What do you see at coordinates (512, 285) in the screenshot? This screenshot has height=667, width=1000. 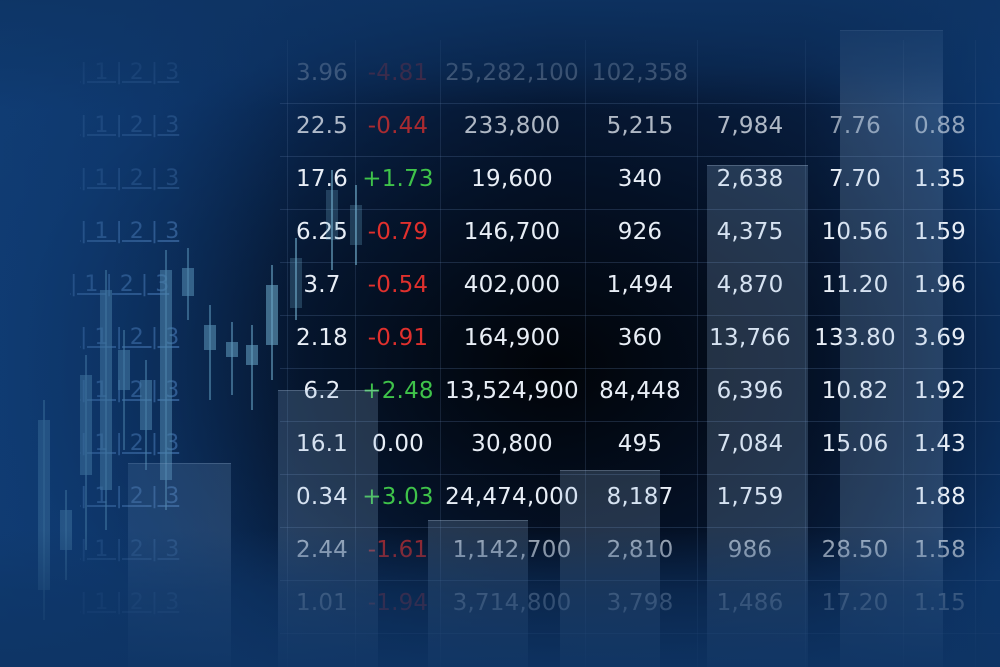 I see `cell-r5-c3: 402,000` at bounding box center [512, 285].